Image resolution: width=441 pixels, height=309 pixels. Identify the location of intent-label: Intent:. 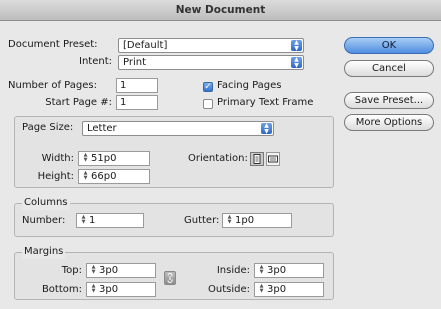
(95, 61).